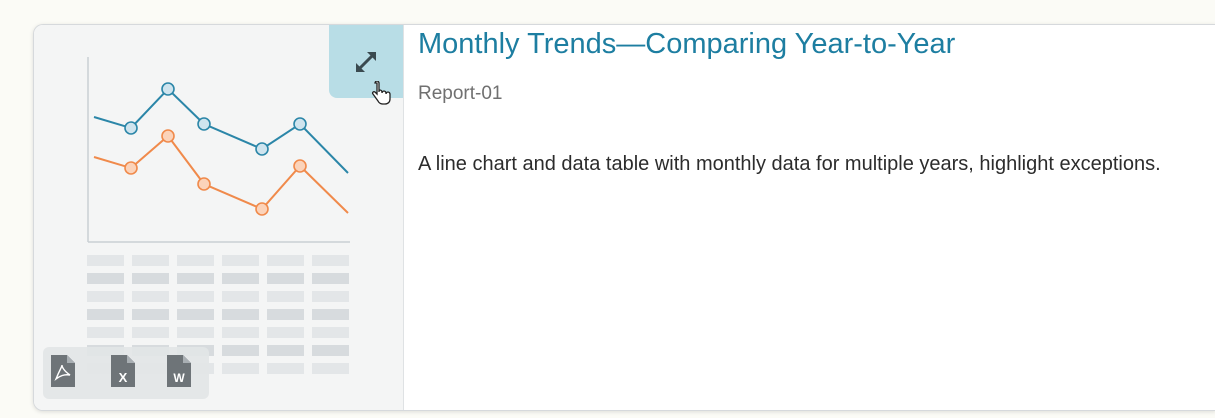 The height and width of the screenshot is (418, 1215). I want to click on thumbnail-series-a-points, so click(215, 119).